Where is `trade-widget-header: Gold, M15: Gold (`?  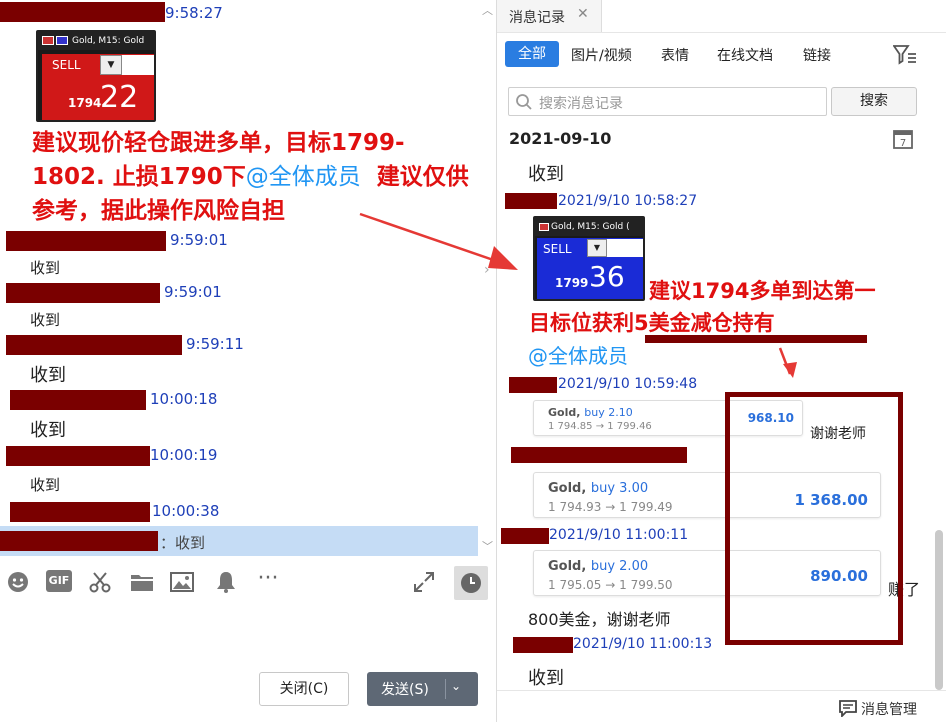 trade-widget-header: Gold, M15: Gold ( is located at coordinates (589, 227).